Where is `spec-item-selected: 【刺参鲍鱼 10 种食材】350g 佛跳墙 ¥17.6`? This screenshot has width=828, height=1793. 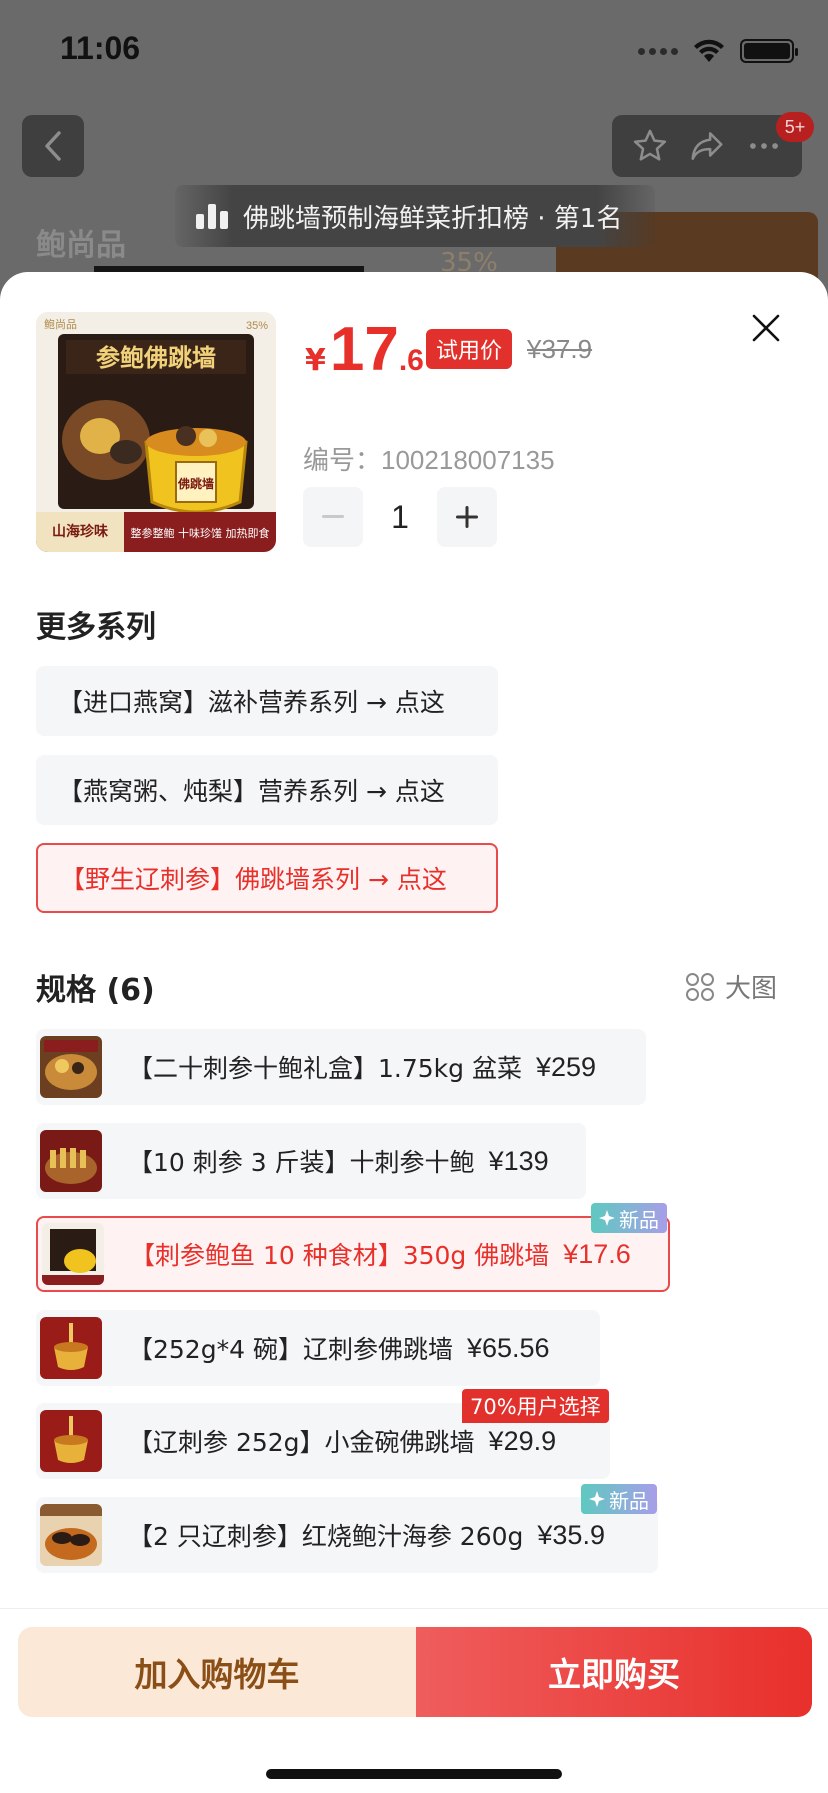
spec-item-selected: 【刺参鲍鱼 10 种食材】350g 佛跳墙 ¥17.6 is located at coordinates (353, 1254).